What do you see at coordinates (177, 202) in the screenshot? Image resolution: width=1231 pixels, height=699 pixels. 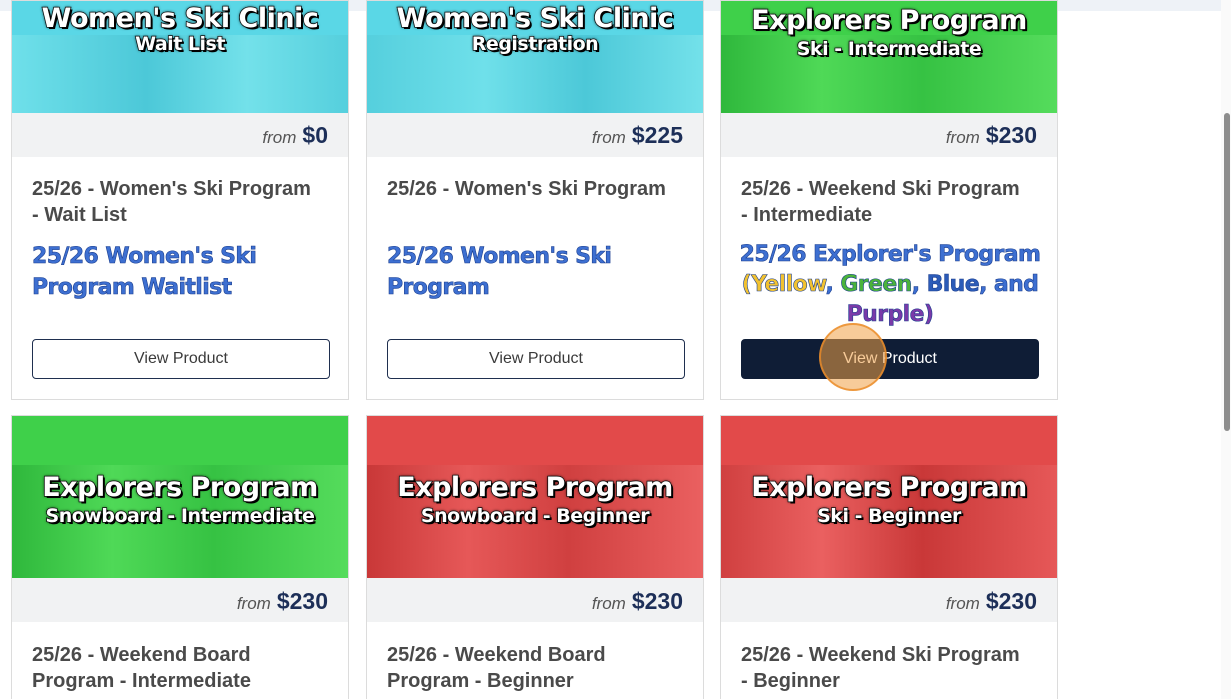 I see `product-name: 25/26 - Women's Ski Program - Wait List` at bounding box center [177, 202].